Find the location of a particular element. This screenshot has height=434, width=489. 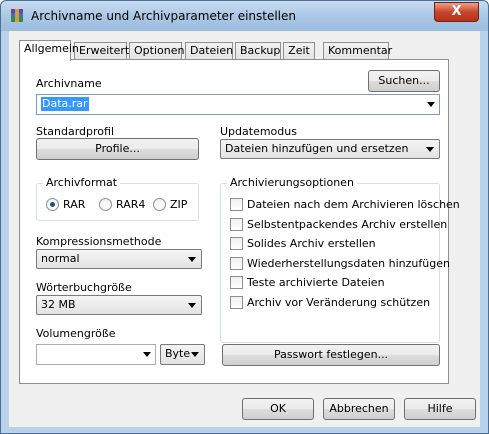

close-button: X is located at coordinates (456, 12).